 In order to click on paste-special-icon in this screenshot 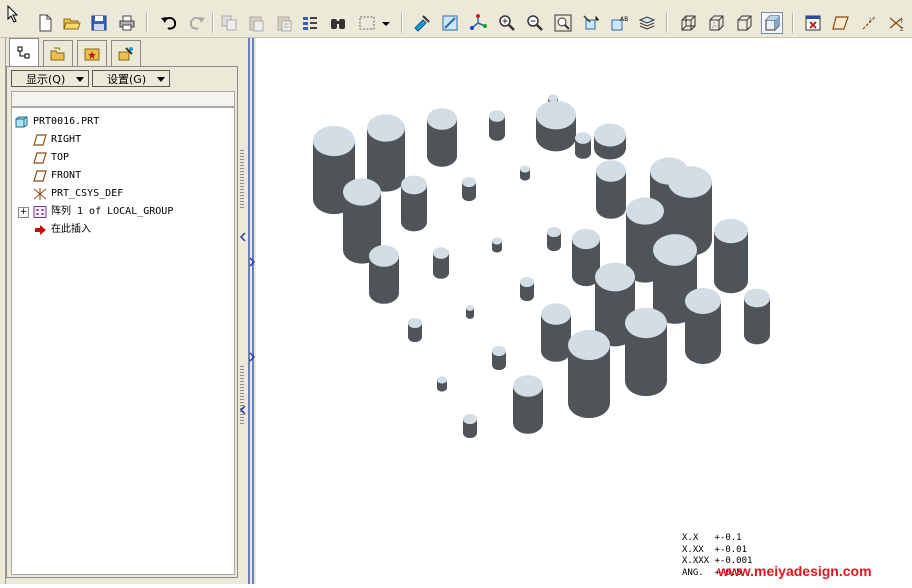, I will do `click(284, 23)`.